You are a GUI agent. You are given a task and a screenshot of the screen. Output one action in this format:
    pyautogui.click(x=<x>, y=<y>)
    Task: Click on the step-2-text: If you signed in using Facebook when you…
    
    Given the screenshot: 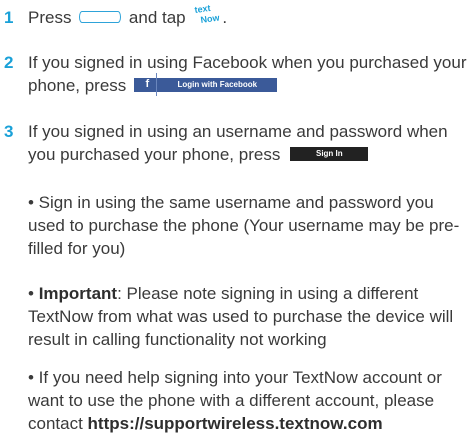 What is the action you would take?
    pyautogui.click(x=247, y=74)
    